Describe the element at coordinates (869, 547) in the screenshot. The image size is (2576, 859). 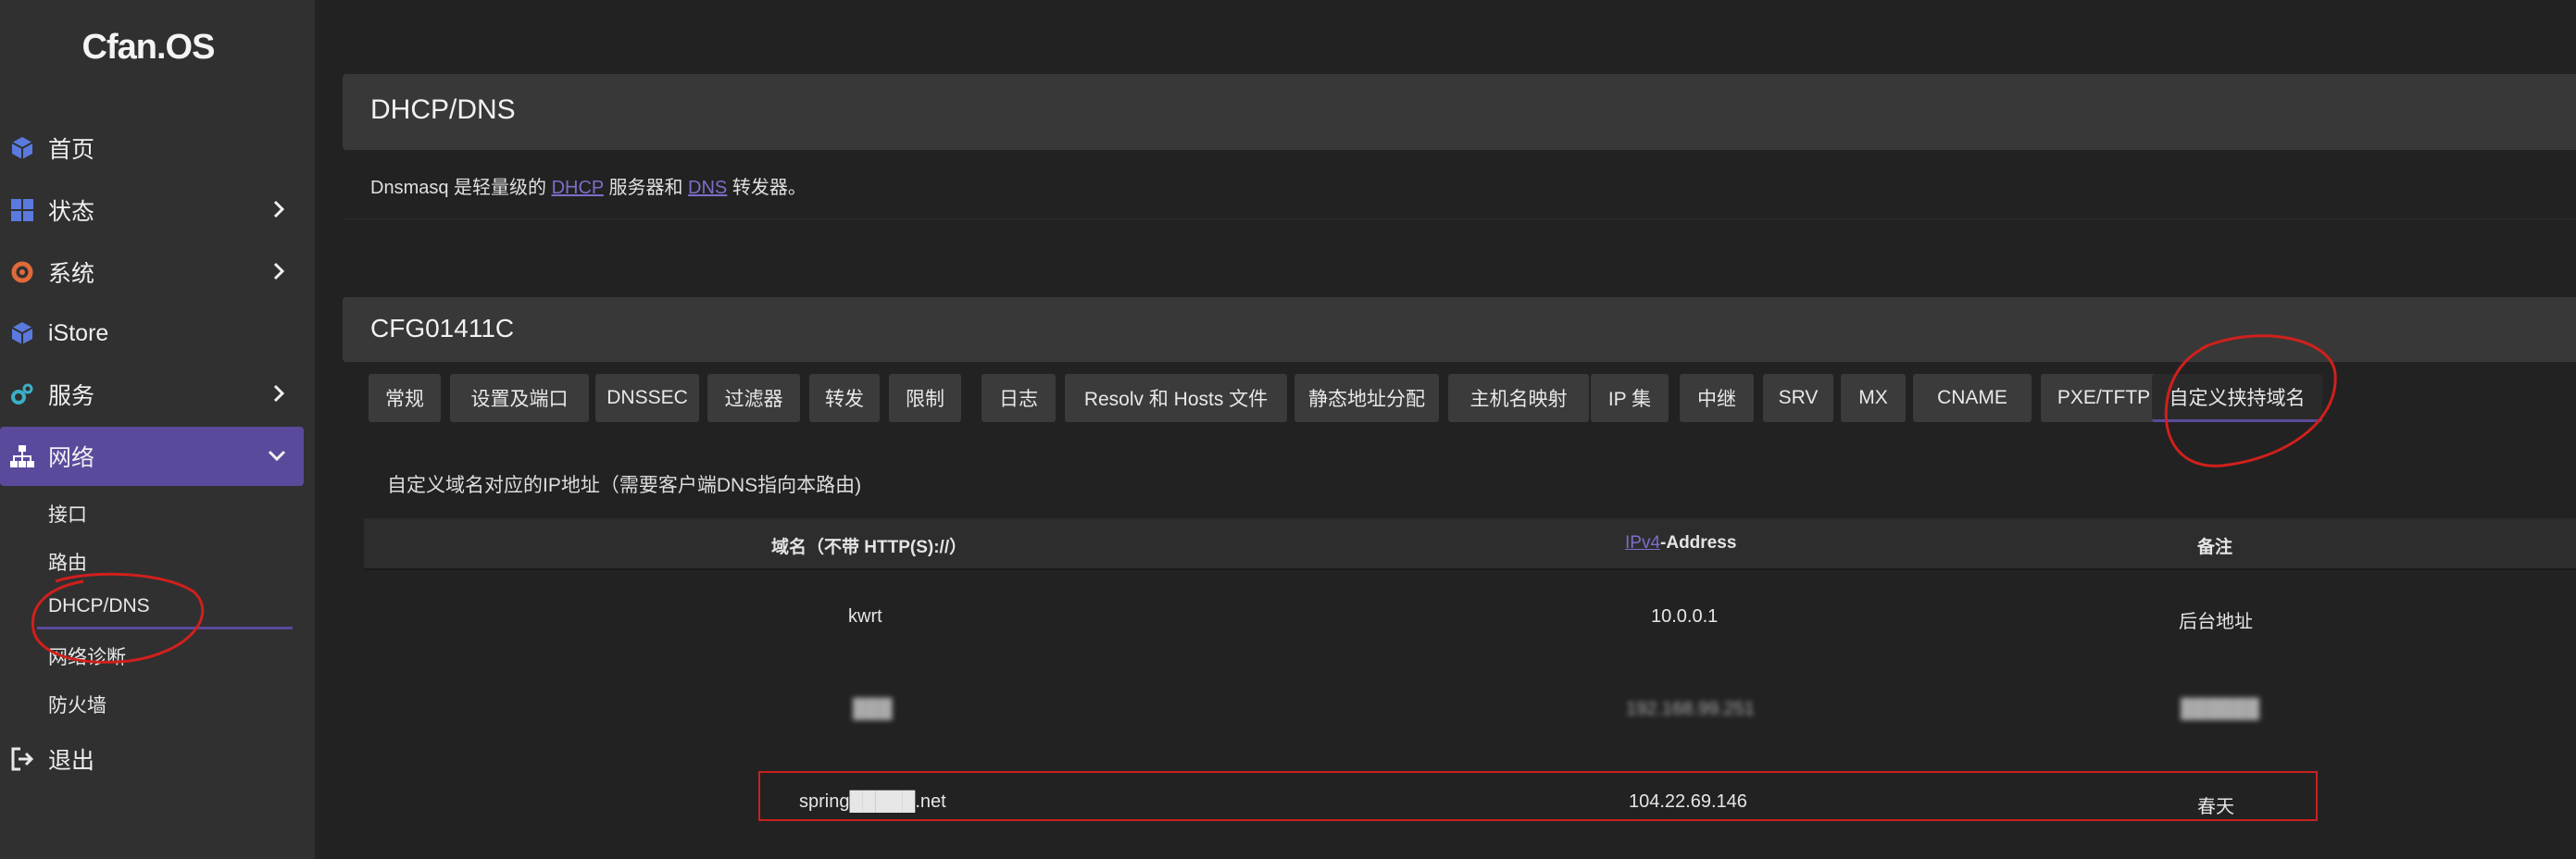
I see `column-header-domain: 域名（不带 HTTP(S)://）` at that location.